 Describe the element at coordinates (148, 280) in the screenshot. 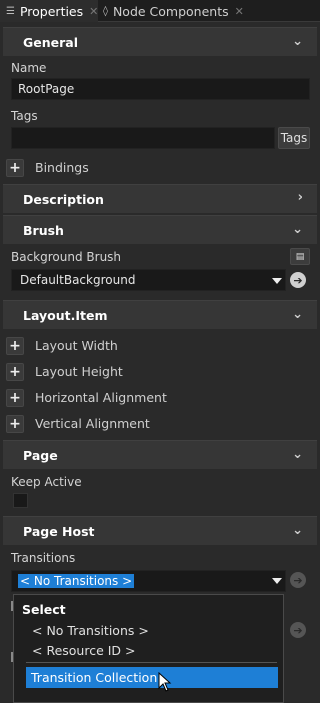

I see `background-brush-dropdown: DefaultBackground` at that location.